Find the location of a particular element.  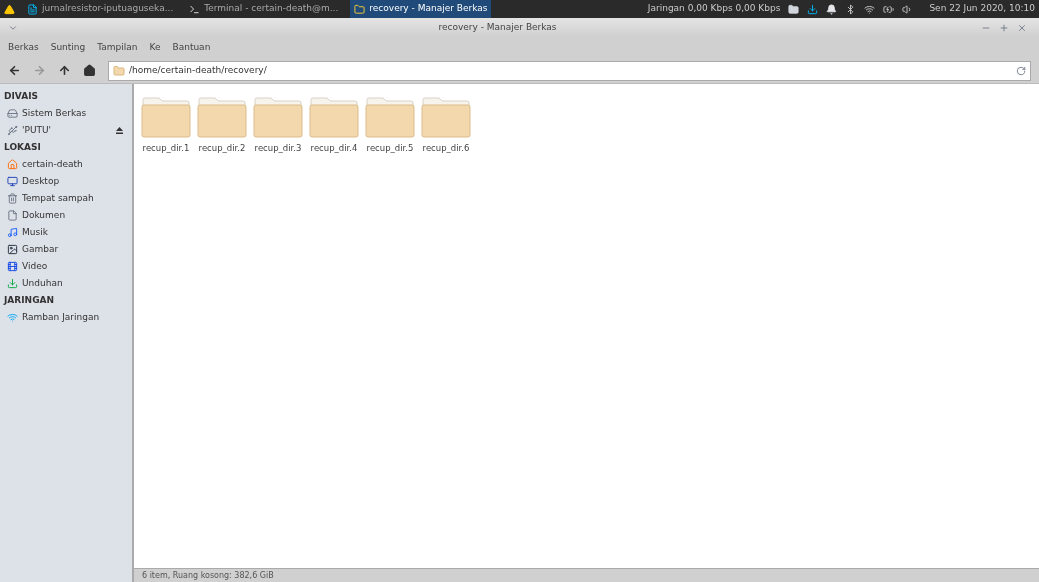

sidebar-item: Dokumen is located at coordinates (73, 215).